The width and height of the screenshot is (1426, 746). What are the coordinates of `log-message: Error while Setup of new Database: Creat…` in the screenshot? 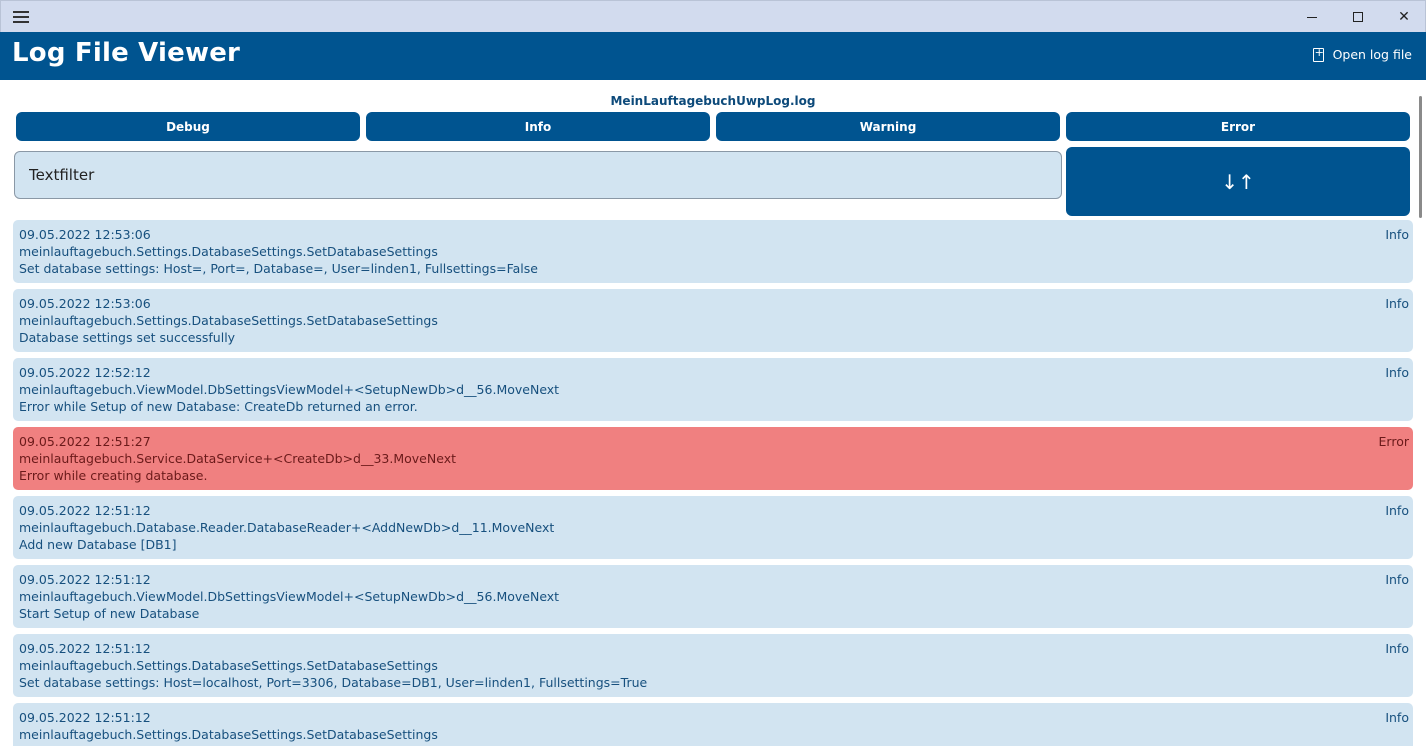 It's located at (218, 406).